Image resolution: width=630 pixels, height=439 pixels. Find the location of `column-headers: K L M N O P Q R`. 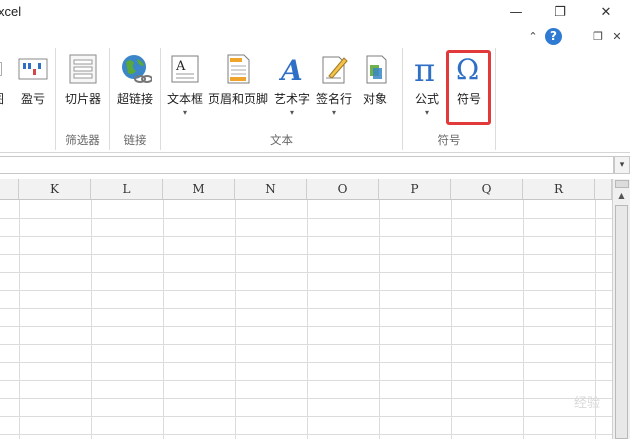

column-headers: K L M N O P Q R is located at coordinates (306, 189).